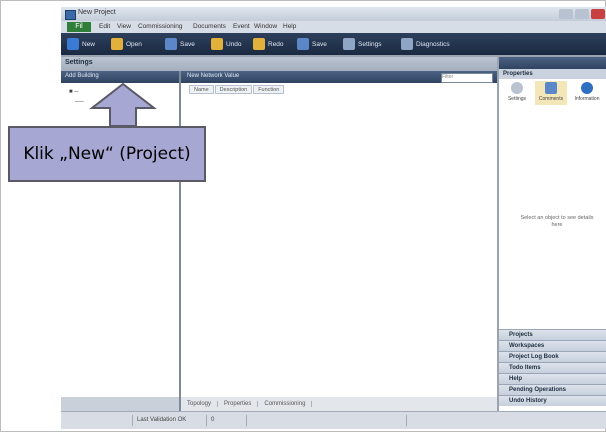 Image resolution: width=606 pixels, height=432 pixels. Describe the element at coordinates (79, 27) in the screenshot. I see `file-menu: Fil` at that location.